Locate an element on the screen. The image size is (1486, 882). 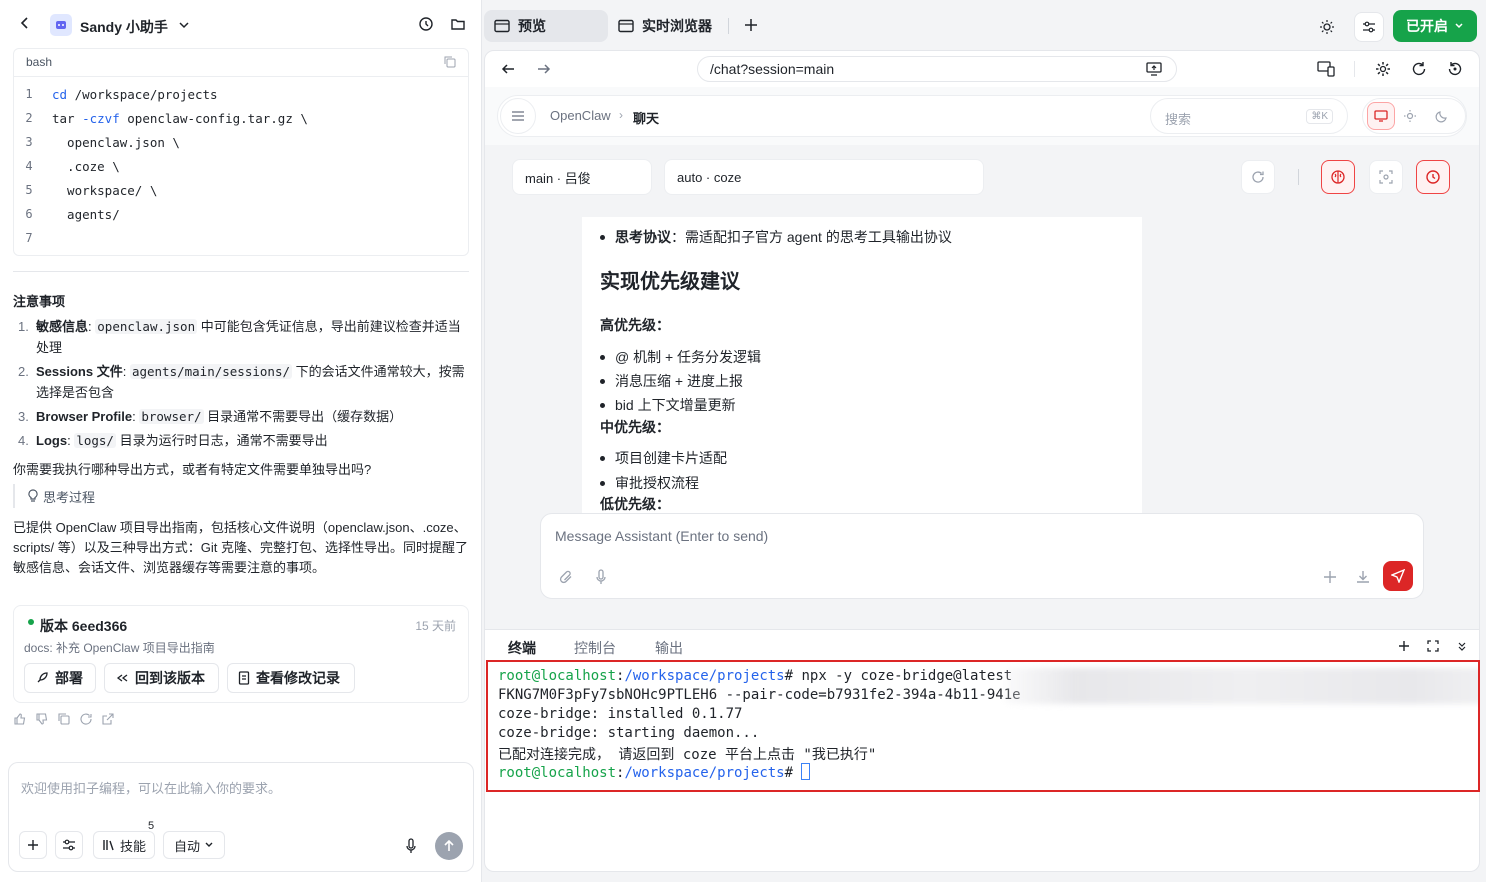
search-input: 搜索 ⌘K is located at coordinates (1249, 116).